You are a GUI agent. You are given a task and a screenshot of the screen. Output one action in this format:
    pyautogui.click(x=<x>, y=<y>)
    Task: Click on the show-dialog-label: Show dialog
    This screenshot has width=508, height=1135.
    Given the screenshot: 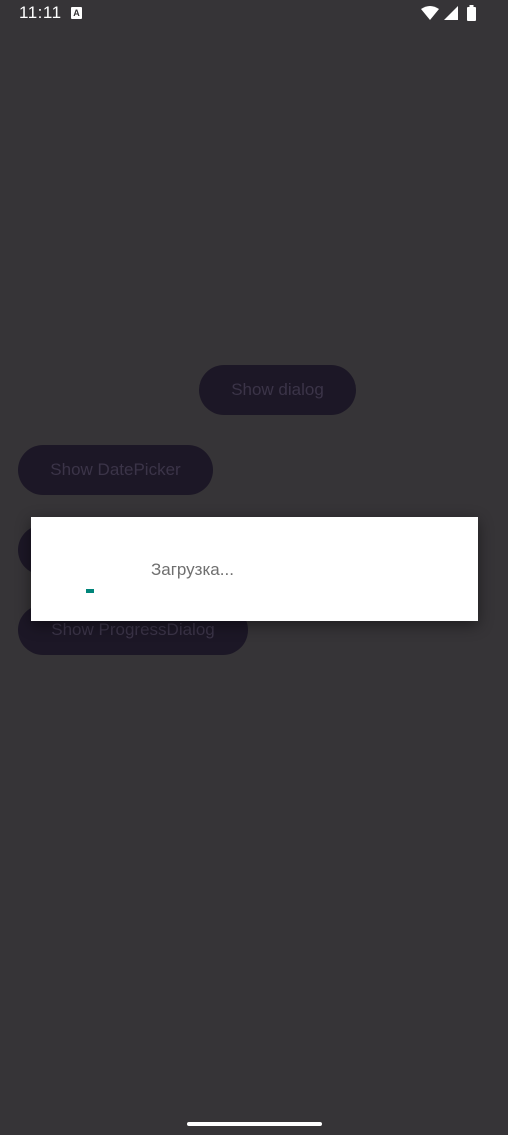 What is the action you would take?
    pyautogui.click(x=277, y=389)
    